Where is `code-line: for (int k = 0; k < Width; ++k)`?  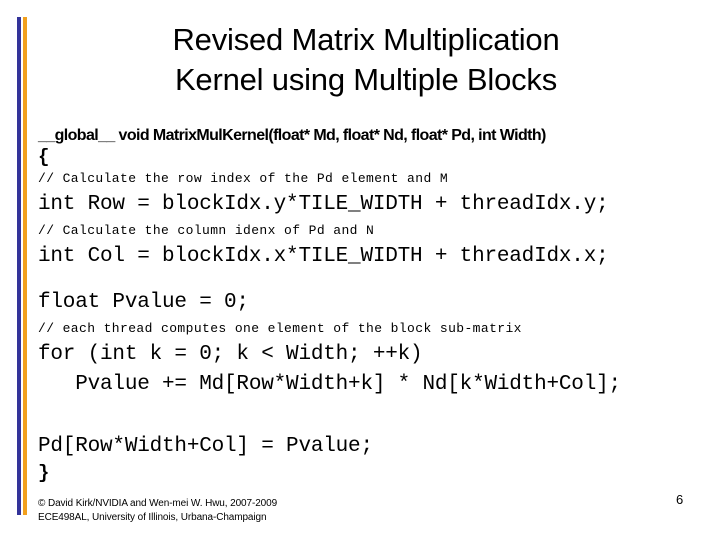
code-line: for (int k = 0; k < Width; ++k) is located at coordinates (230, 354).